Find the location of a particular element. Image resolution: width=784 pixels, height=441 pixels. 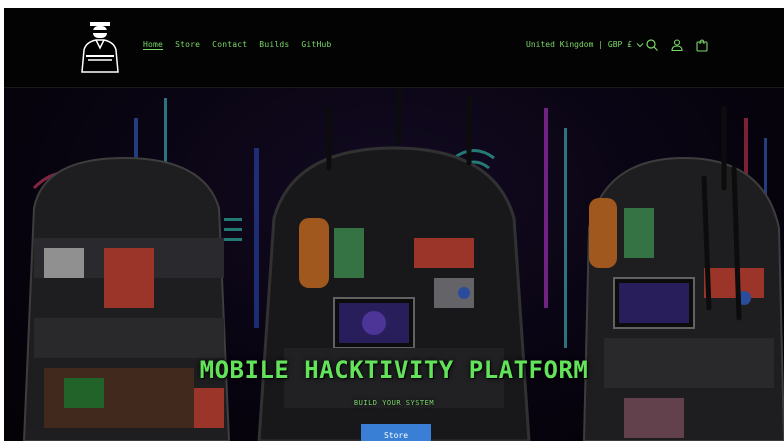

store-button: Store is located at coordinates (396, 432).